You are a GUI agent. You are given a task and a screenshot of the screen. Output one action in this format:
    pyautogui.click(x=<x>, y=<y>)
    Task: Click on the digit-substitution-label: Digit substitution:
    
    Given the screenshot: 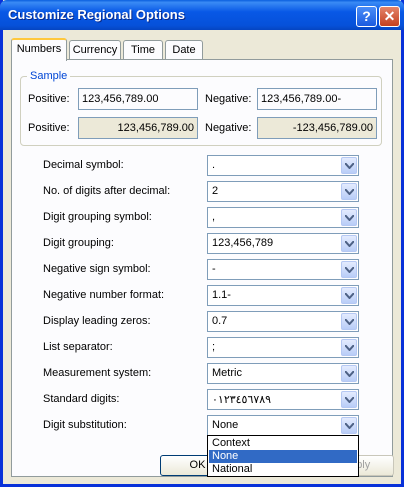 What is the action you would take?
    pyautogui.click(x=85, y=425)
    